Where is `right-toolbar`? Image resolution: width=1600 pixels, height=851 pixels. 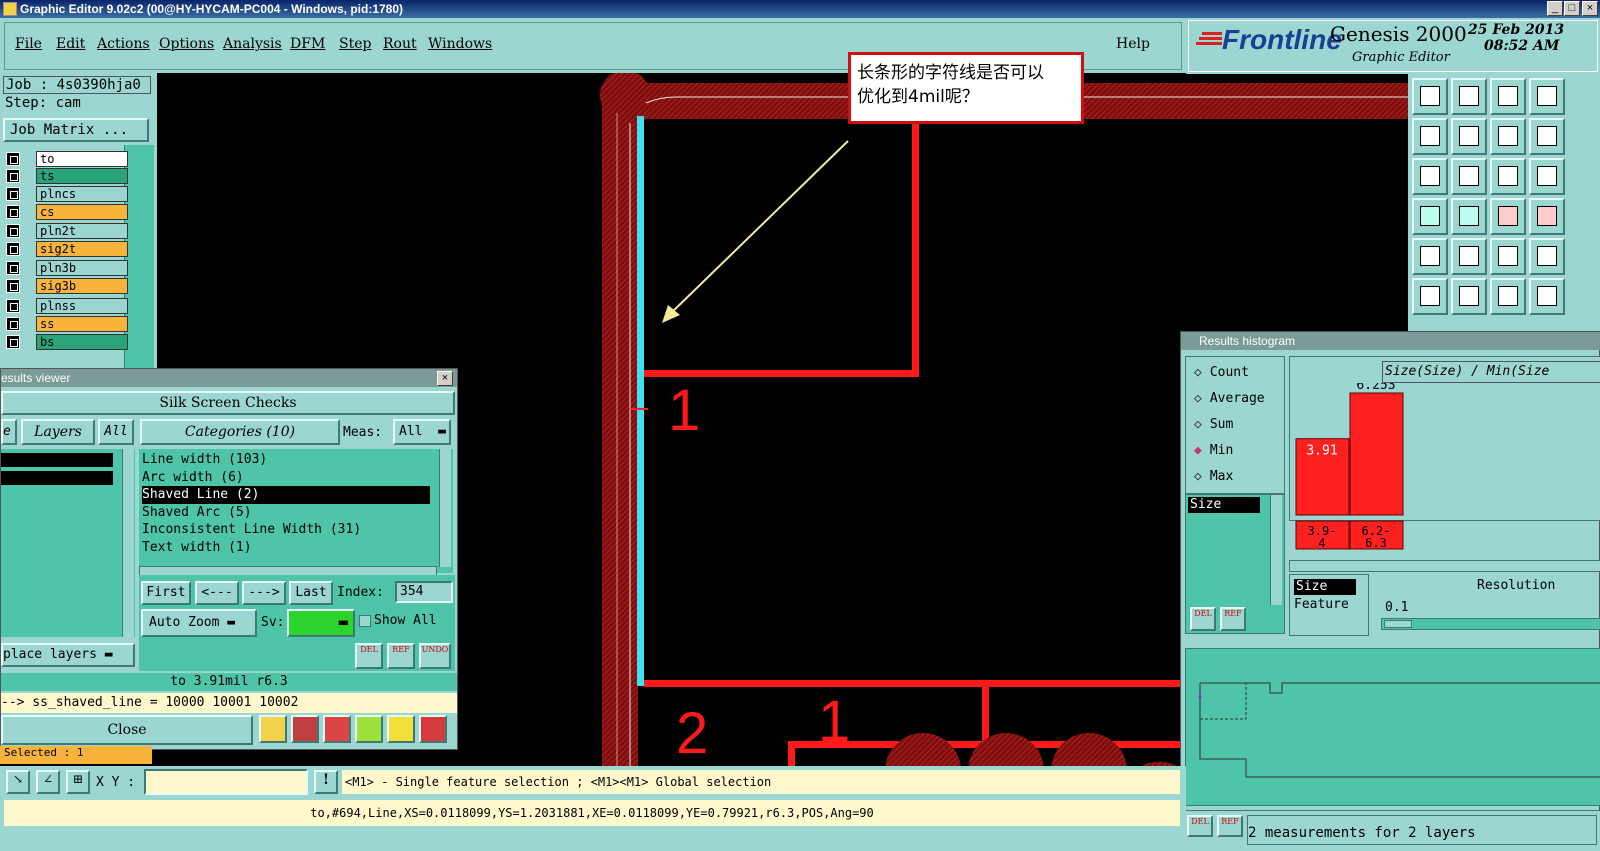
right-toolbar is located at coordinates (1504, 203).